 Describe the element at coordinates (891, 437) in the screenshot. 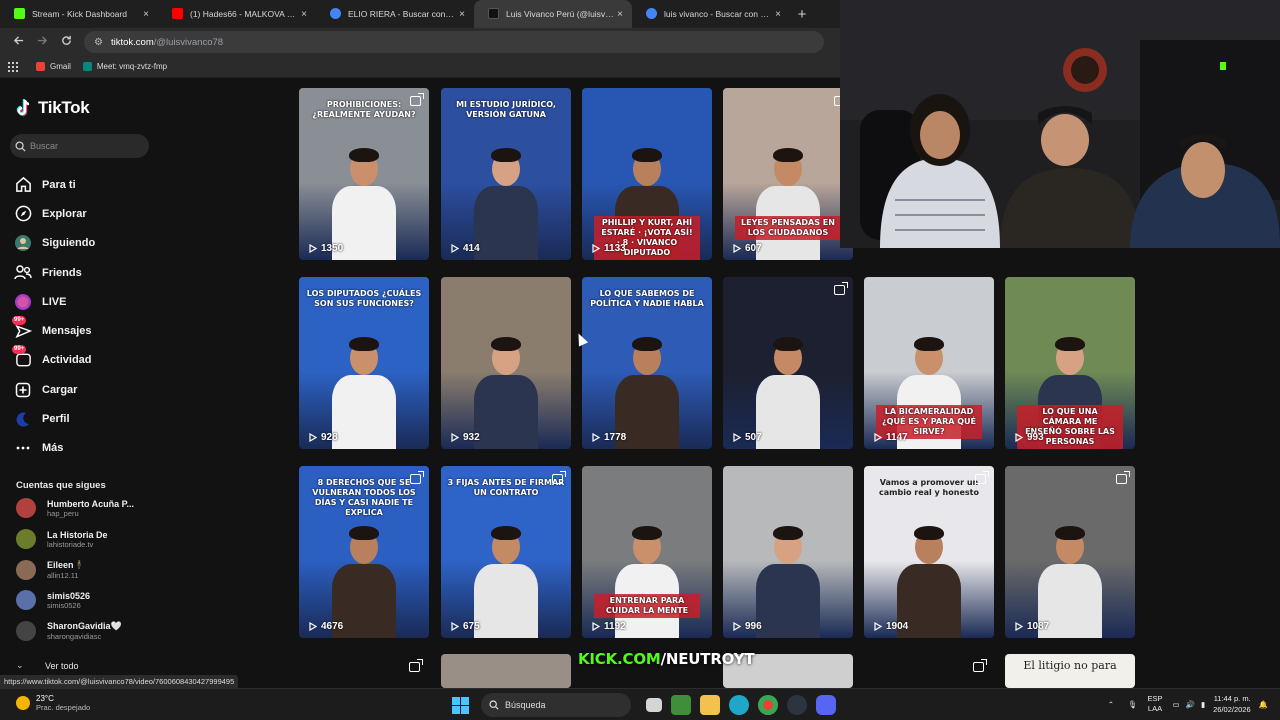

I see `view-count: 1147` at that location.